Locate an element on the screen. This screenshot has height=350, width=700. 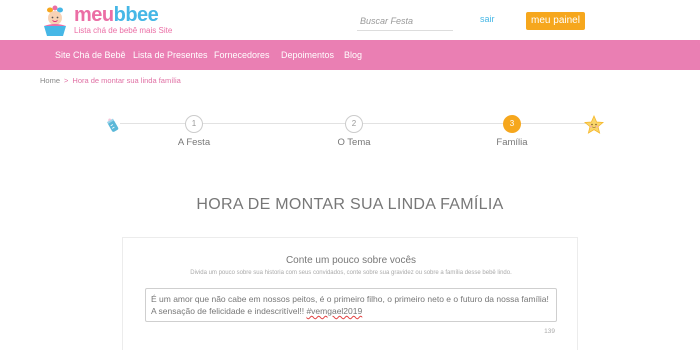
breadcrumb: Home > Hora de montar sua linda família is located at coordinates (110, 80).